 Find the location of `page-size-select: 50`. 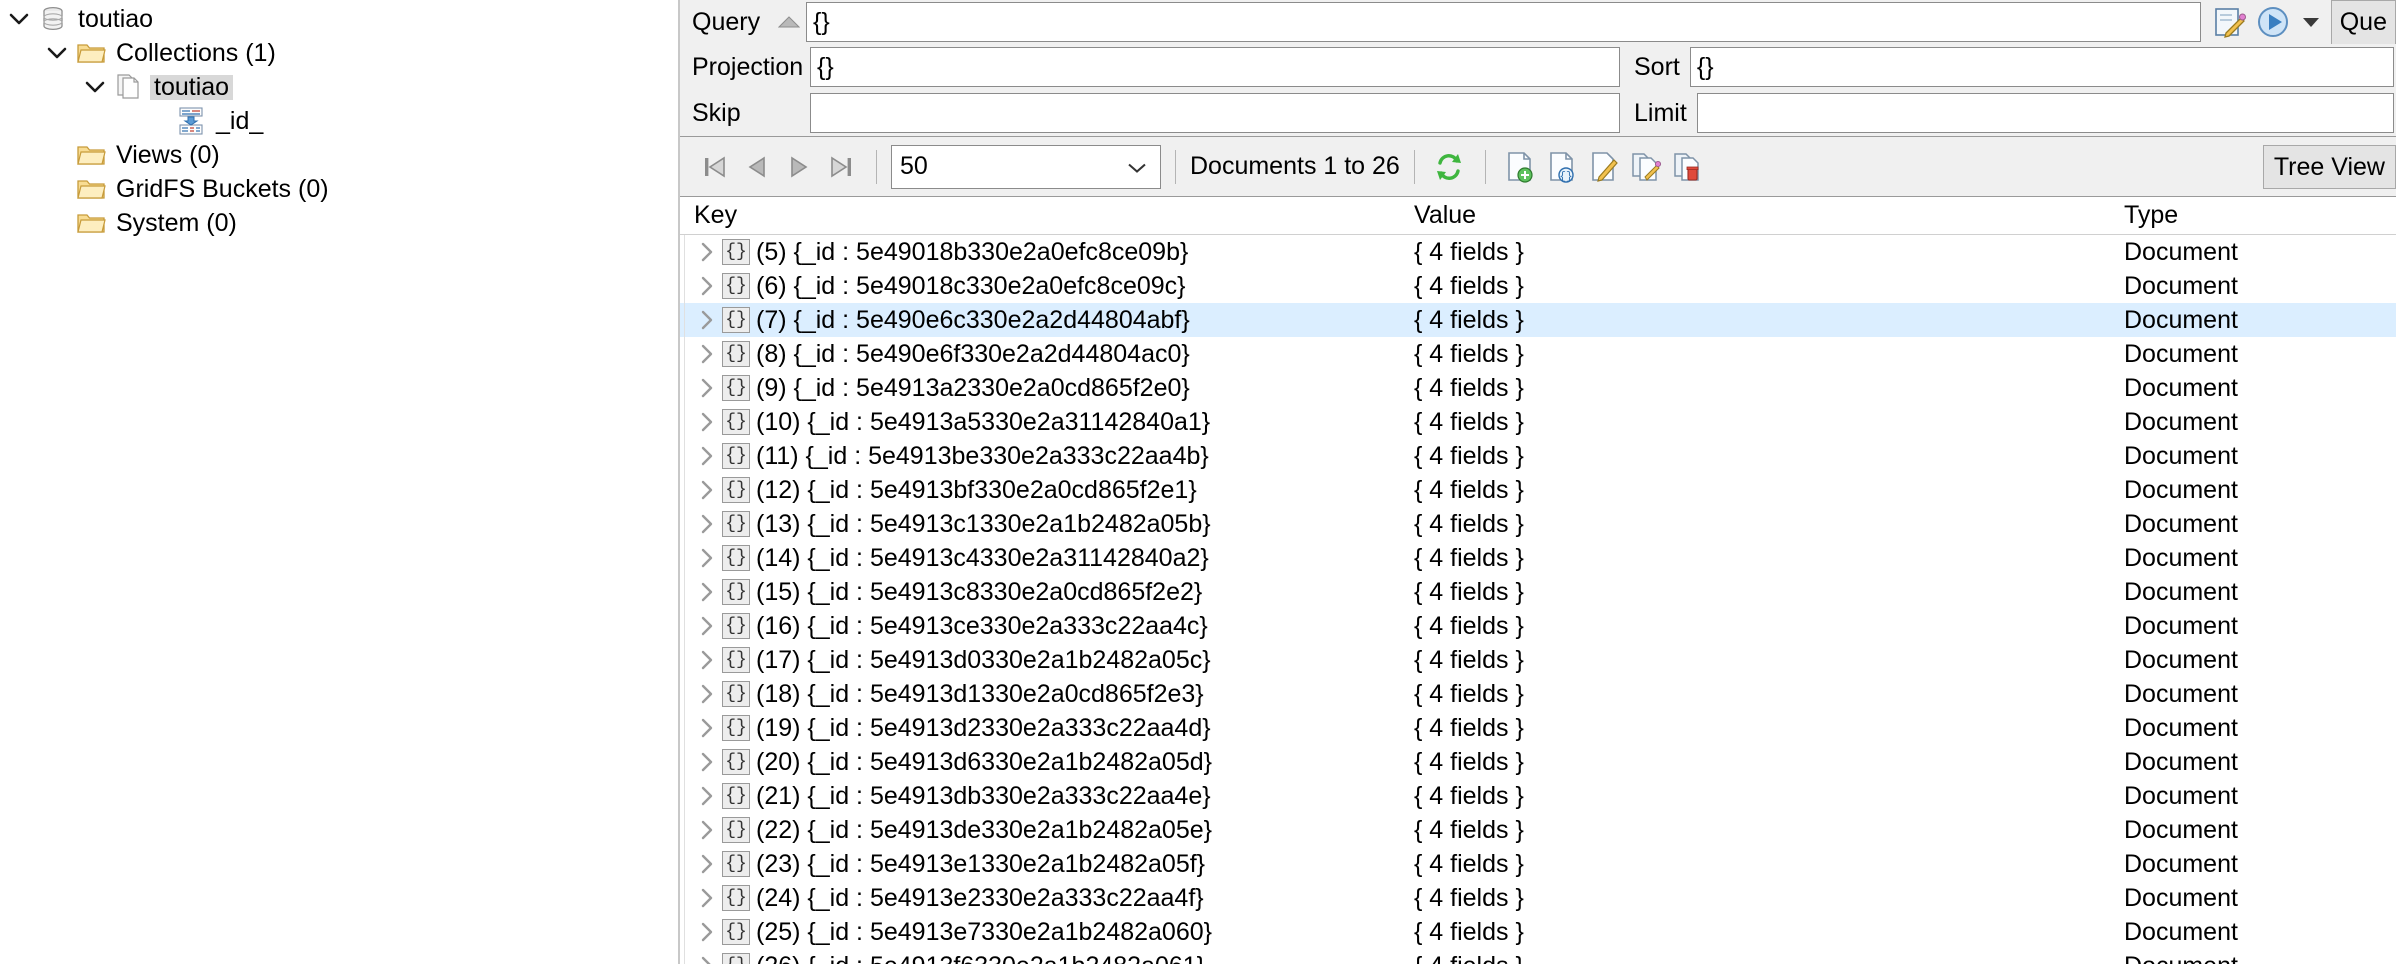

page-size-select: 50 is located at coordinates (1026, 166).